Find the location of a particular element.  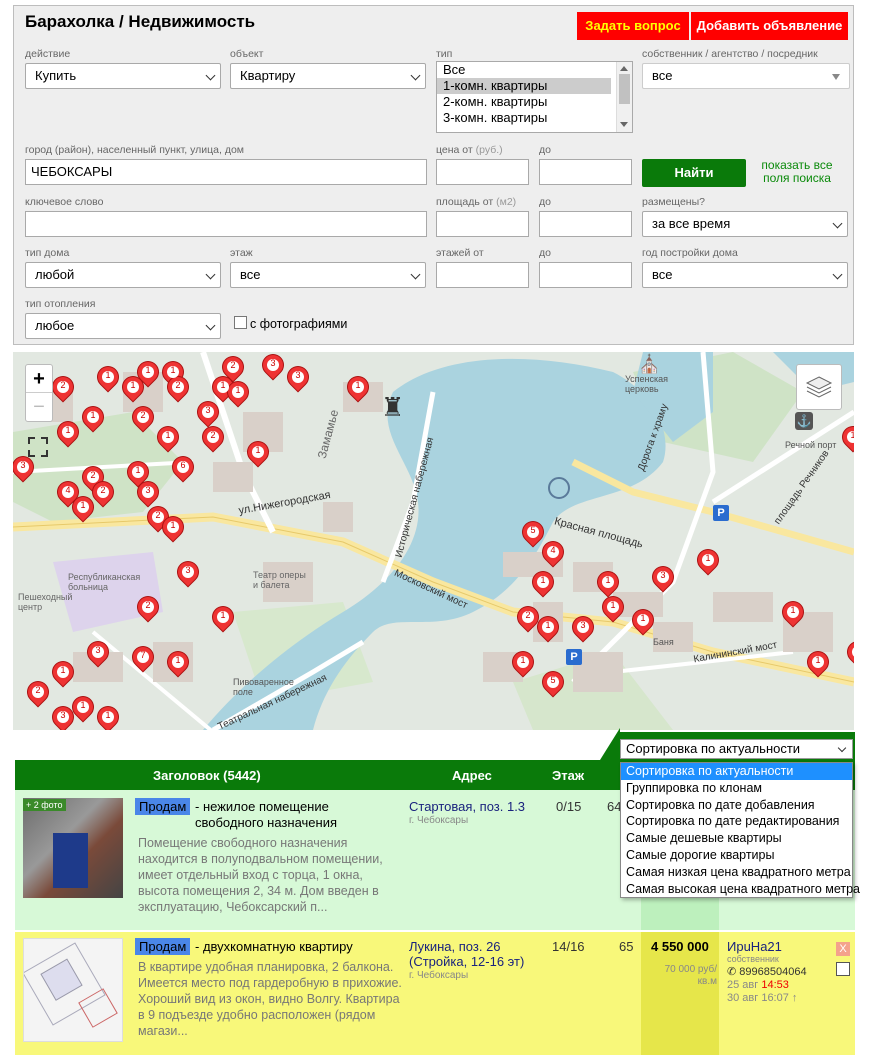

listbox-scrollbar is located at coordinates (624, 97).